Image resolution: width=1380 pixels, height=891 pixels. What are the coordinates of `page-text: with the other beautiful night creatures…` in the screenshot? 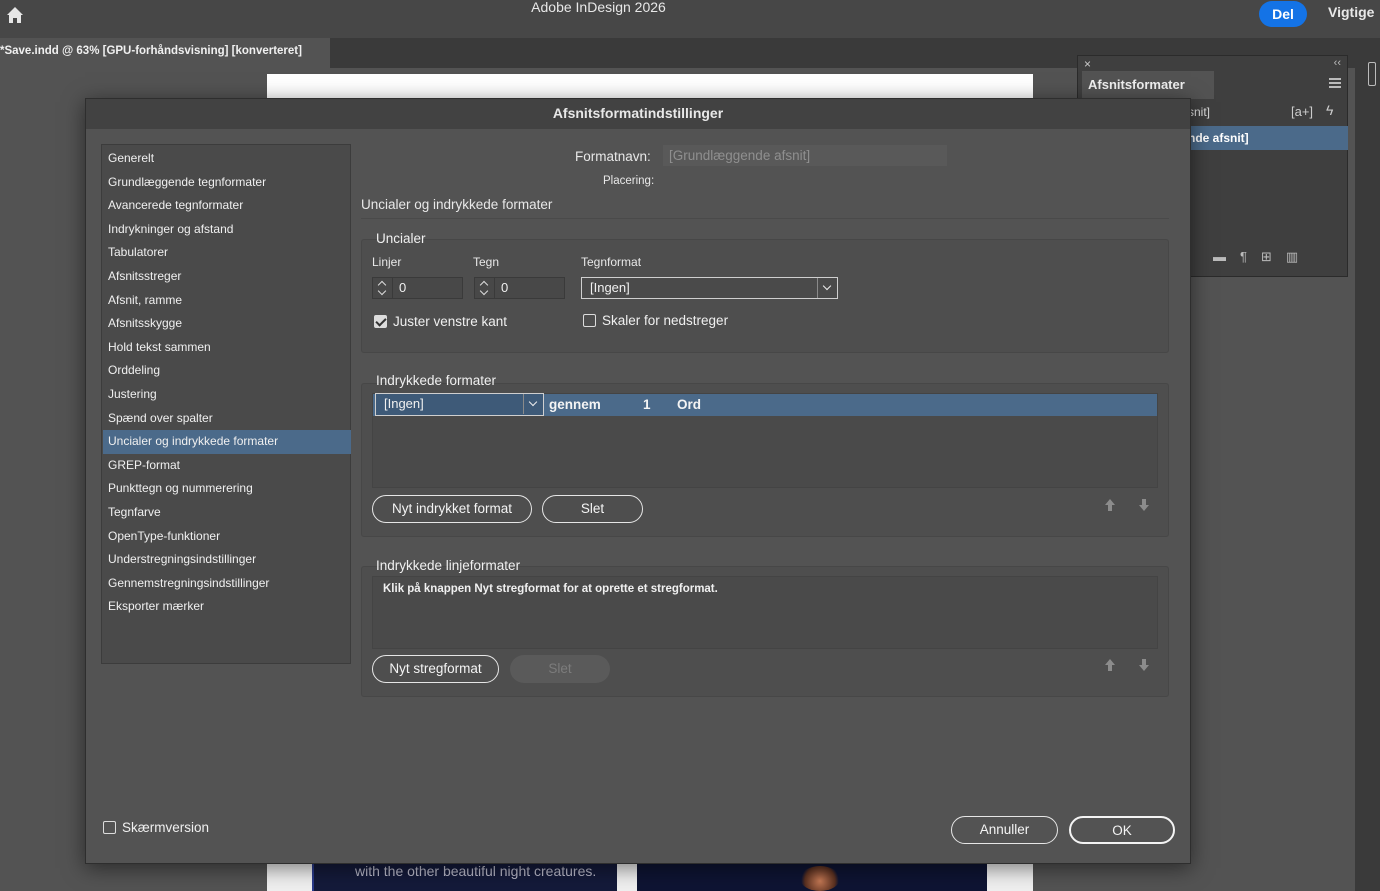 It's located at (476, 871).